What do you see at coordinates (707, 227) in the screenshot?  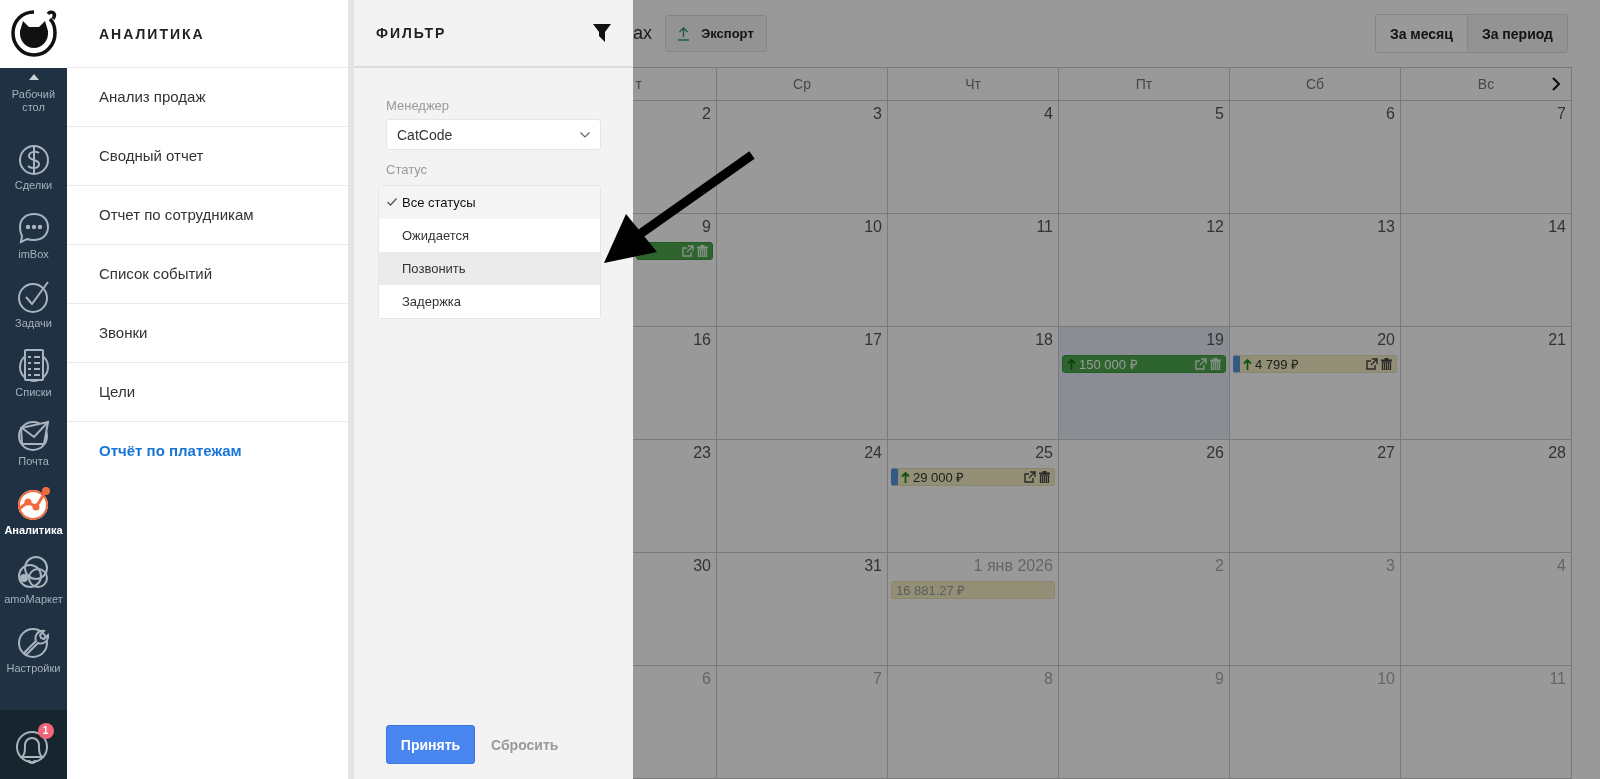 I see `day-number: 9` at bounding box center [707, 227].